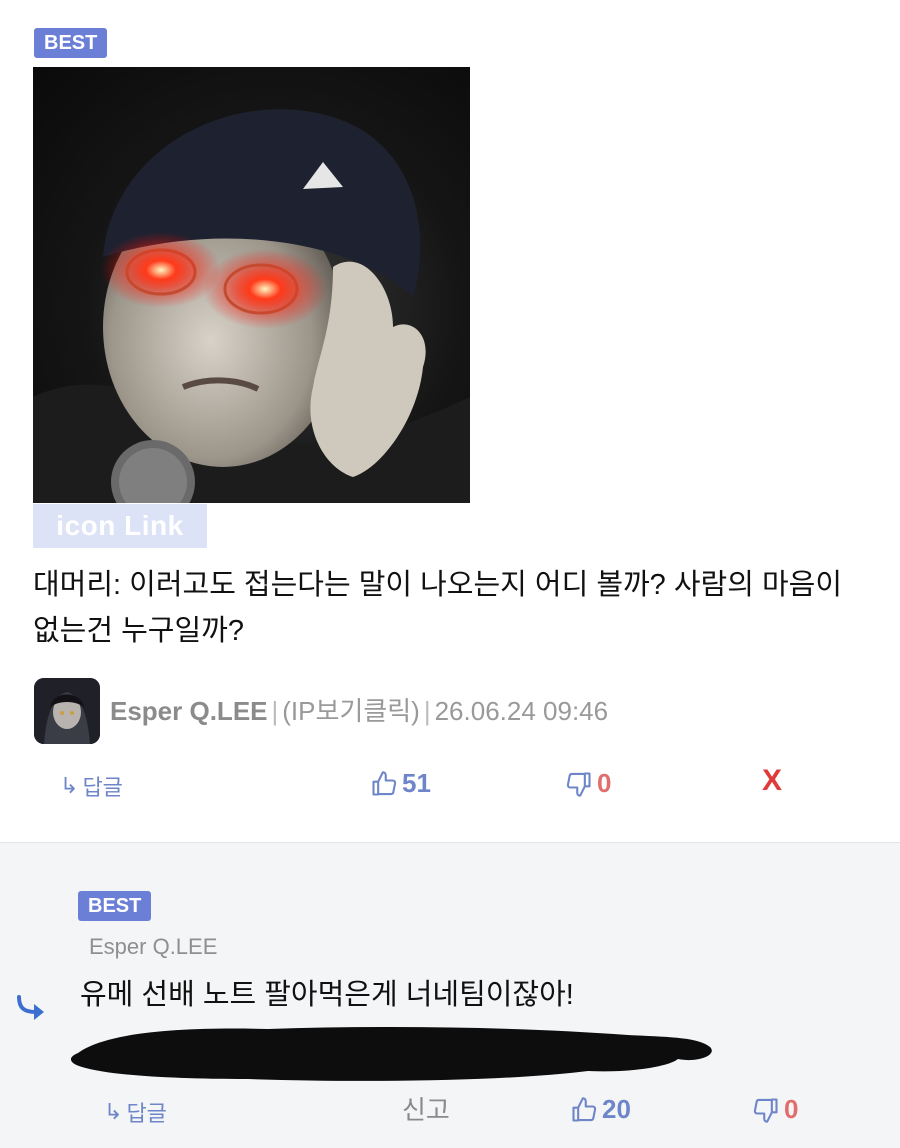 Image resolution: width=900 pixels, height=1148 pixels. Describe the element at coordinates (616, 1109) in the screenshot. I see `like-count: 20` at that location.